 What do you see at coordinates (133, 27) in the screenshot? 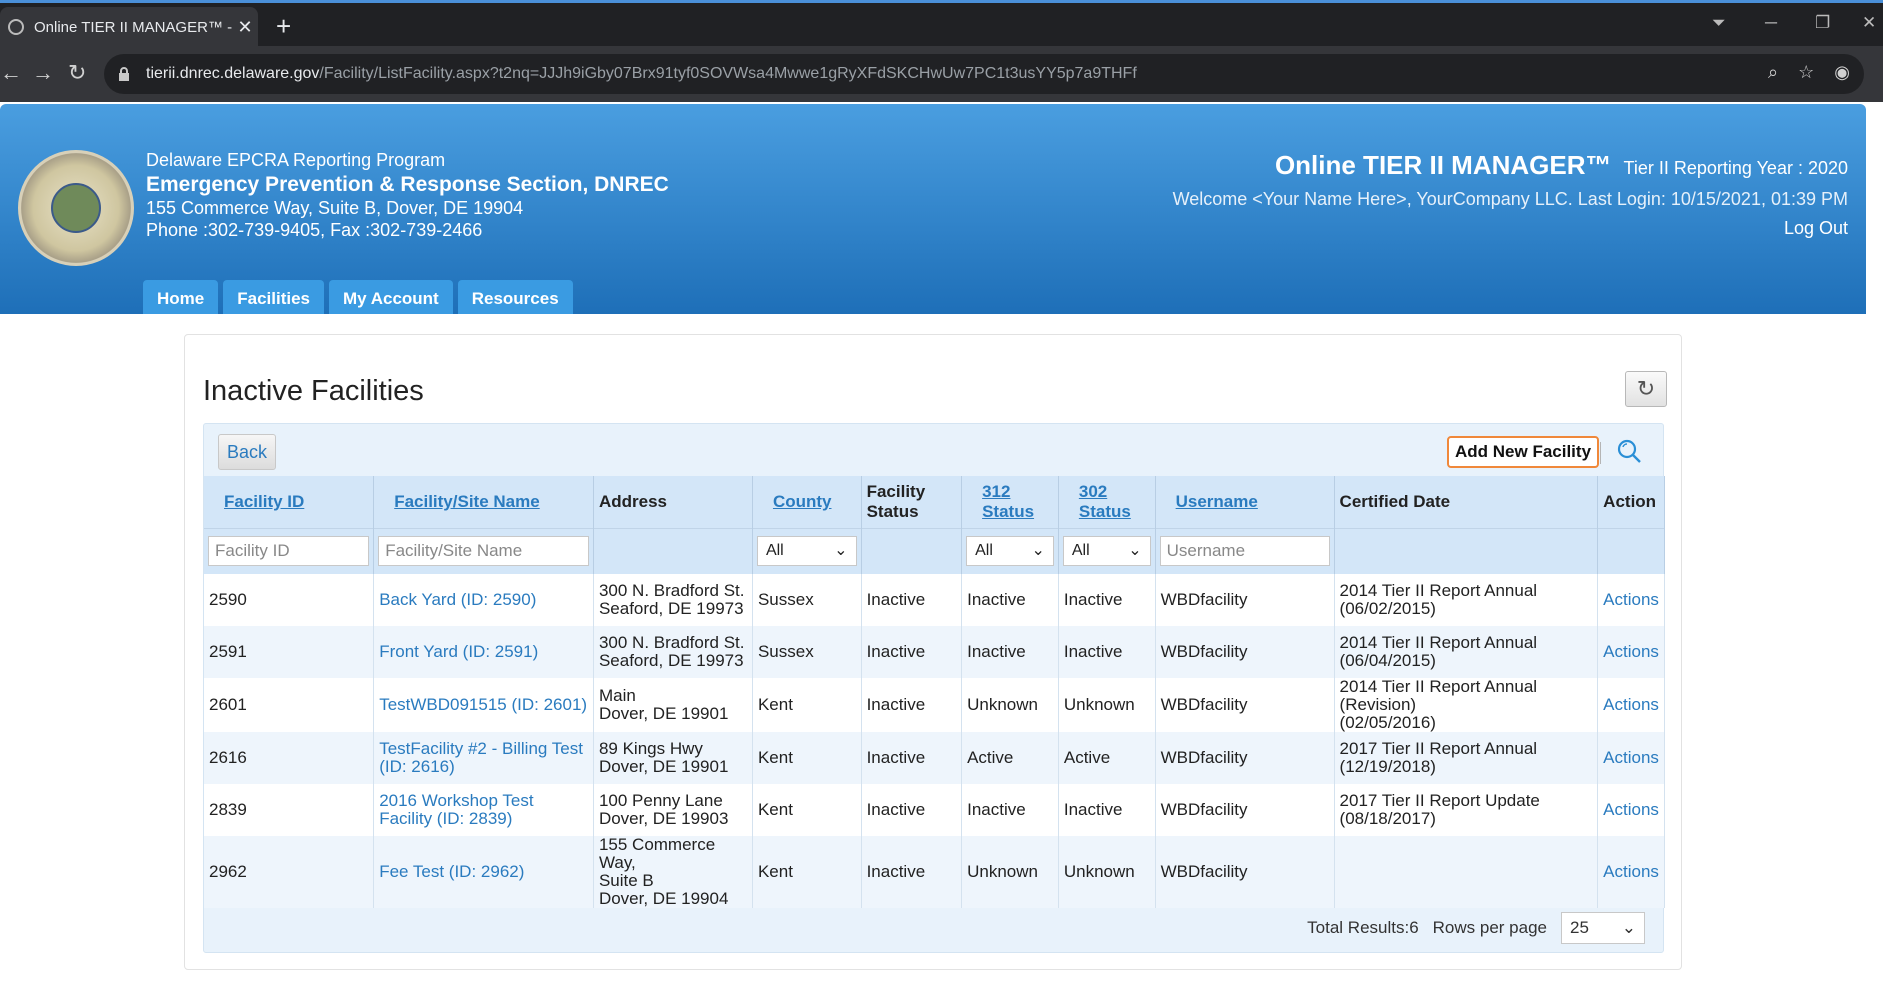
I see `tab-title: Online TIER II MANAGER™ - Facil` at bounding box center [133, 27].